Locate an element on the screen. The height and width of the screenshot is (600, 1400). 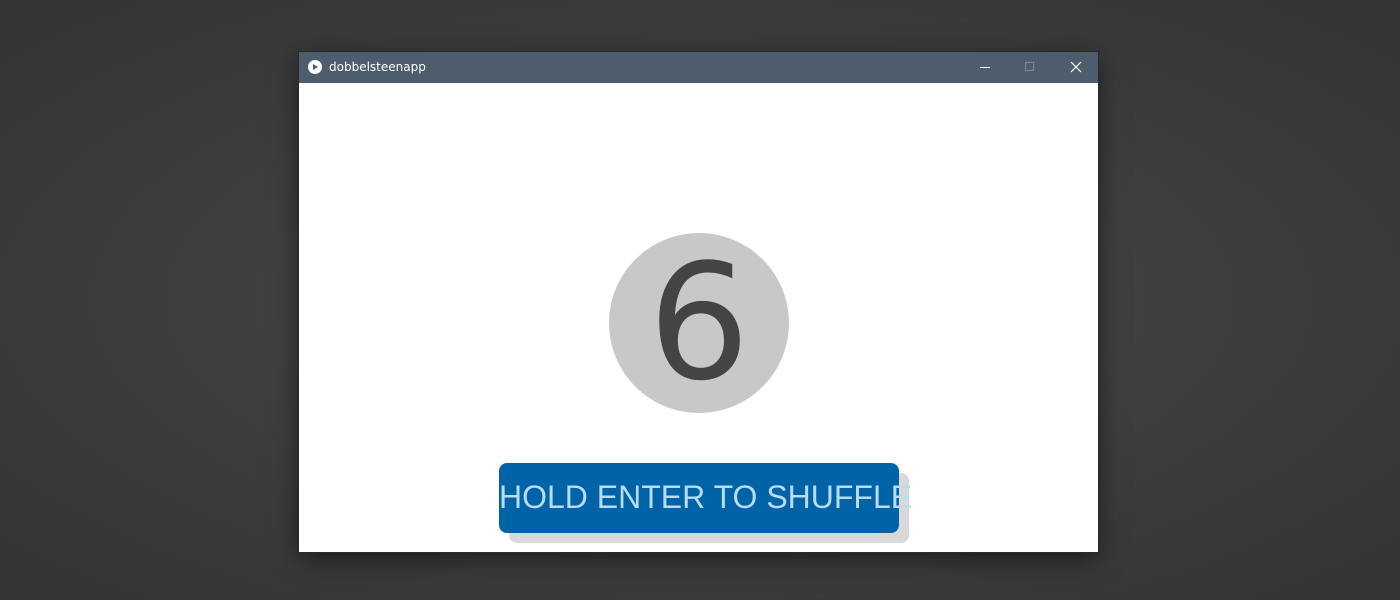
die-display: 6 is located at coordinates (699, 323).